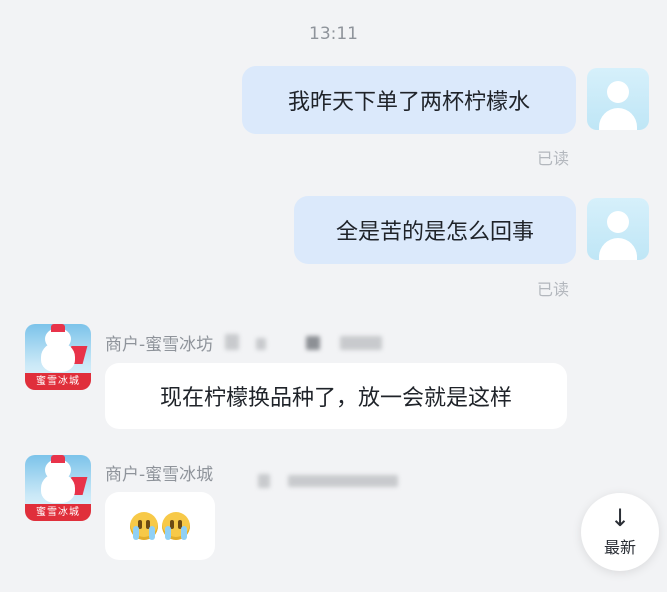  I want to click on outgoing-message-1: 我昨天下单了两杯柠檬水, so click(409, 100).